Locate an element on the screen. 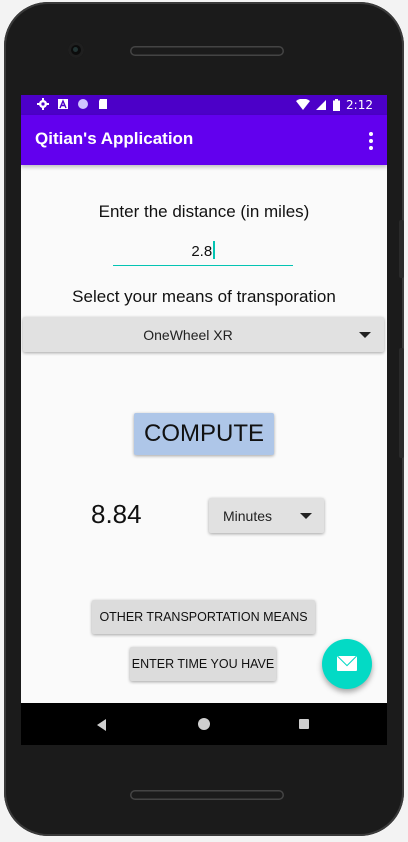  distance-value: 2.8 is located at coordinates (202, 251).